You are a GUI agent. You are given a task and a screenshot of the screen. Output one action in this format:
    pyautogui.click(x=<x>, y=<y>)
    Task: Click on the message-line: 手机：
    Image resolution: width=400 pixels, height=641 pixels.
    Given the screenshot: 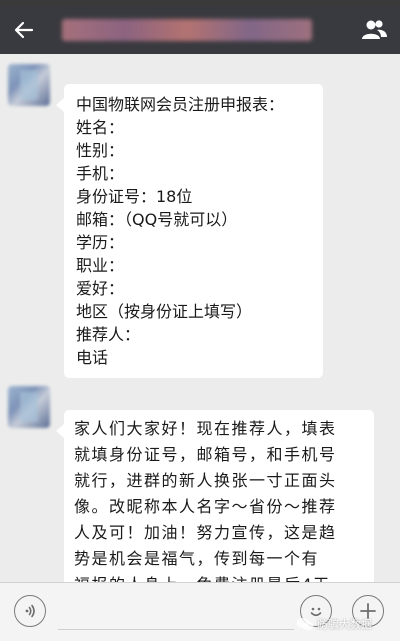 What is the action you would take?
    pyautogui.click(x=100, y=173)
    